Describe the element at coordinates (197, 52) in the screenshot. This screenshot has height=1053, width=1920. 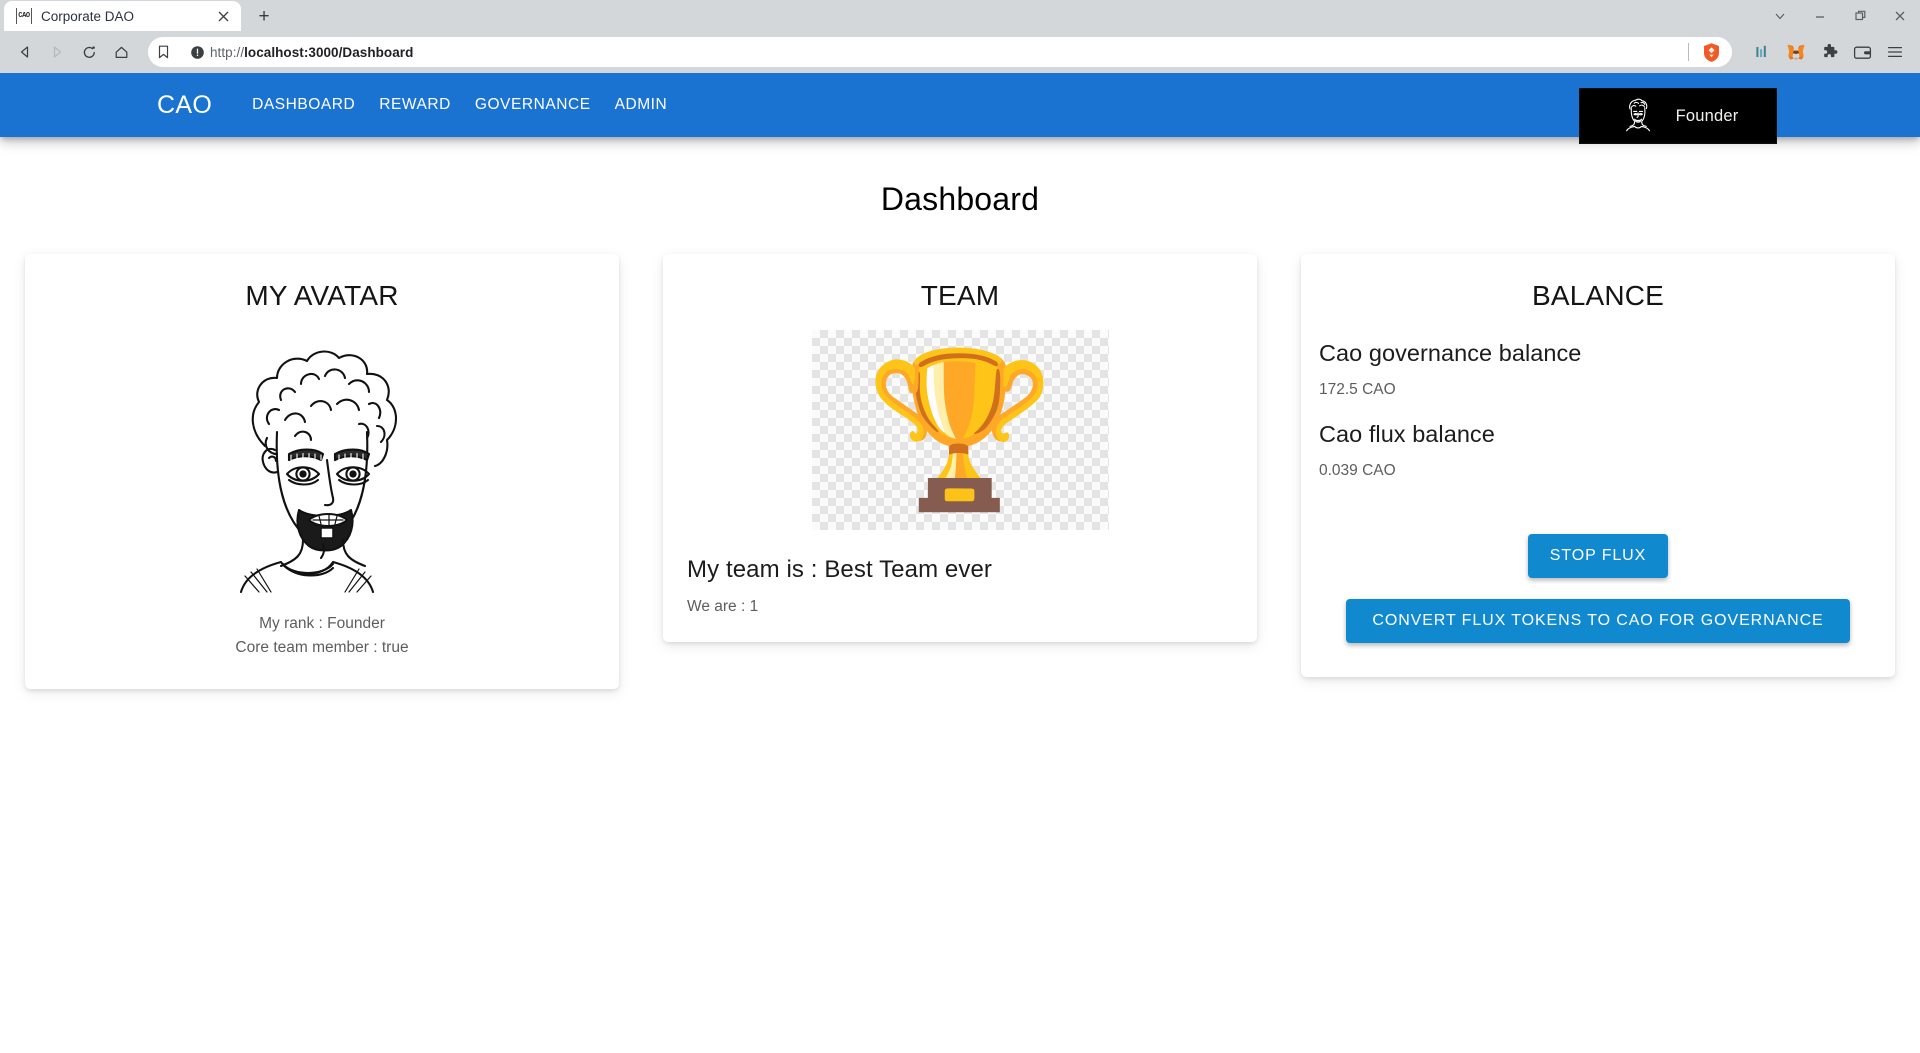
I see `connection-info-icon` at that location.